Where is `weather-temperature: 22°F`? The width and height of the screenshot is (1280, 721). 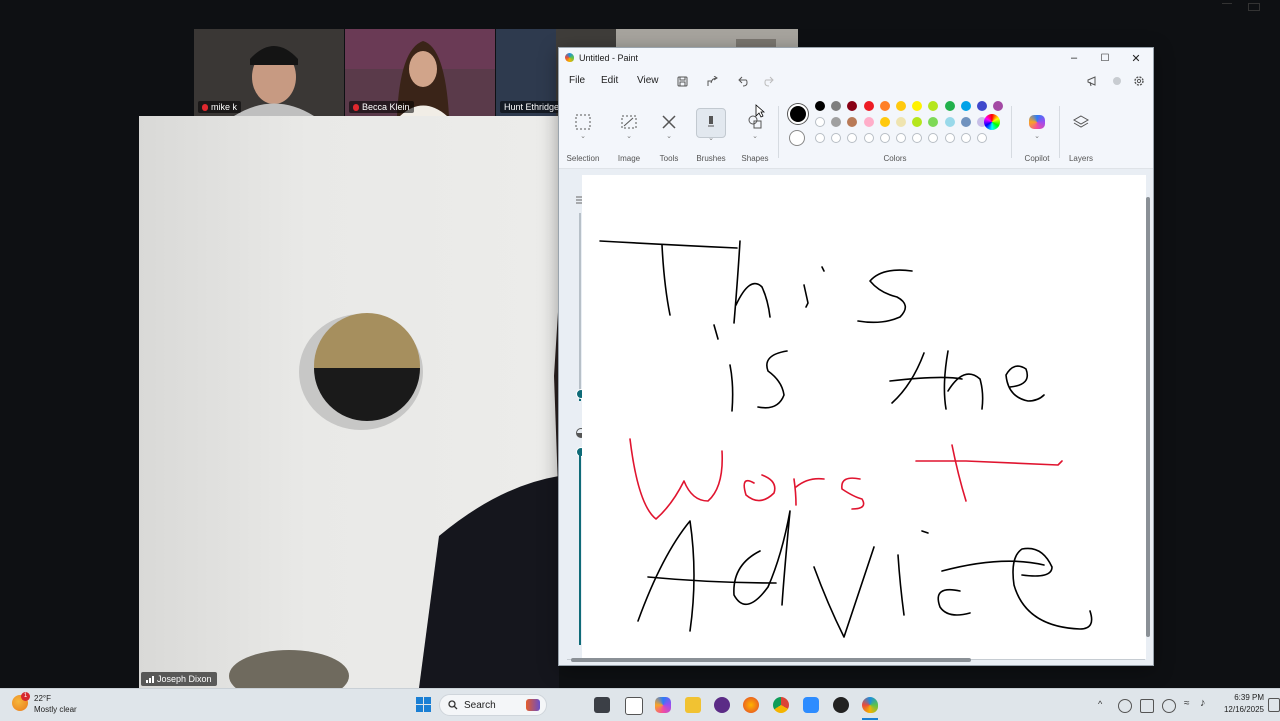 weather-temperature: 22°F is located at coordinates (42, 698).